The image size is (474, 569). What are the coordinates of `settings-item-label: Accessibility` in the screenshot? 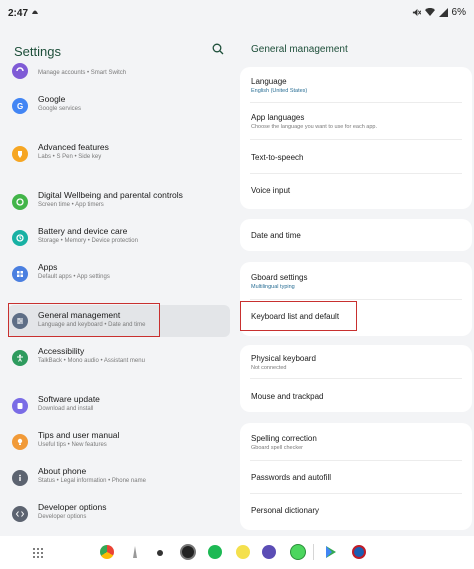 It's located at (61, 351).